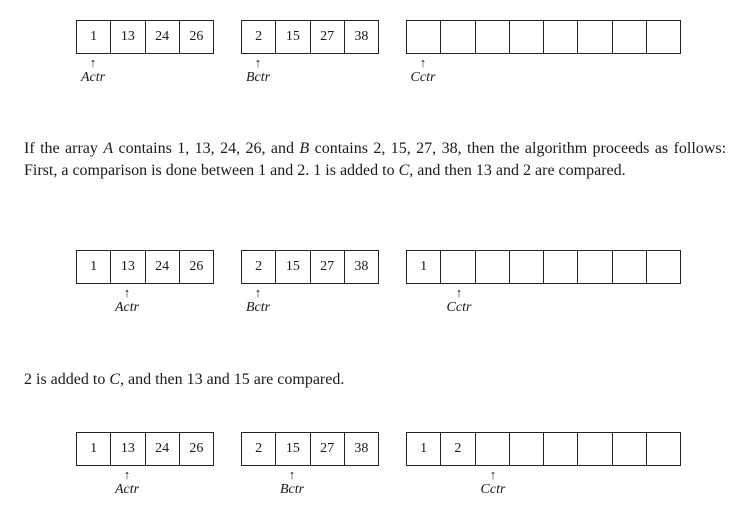 This screenshot has width=749, height=527. What do you see at coordinates (67, 379) in the screenshot?
I see `para2-text: 2 is added to` at bounding box center [67, 379].